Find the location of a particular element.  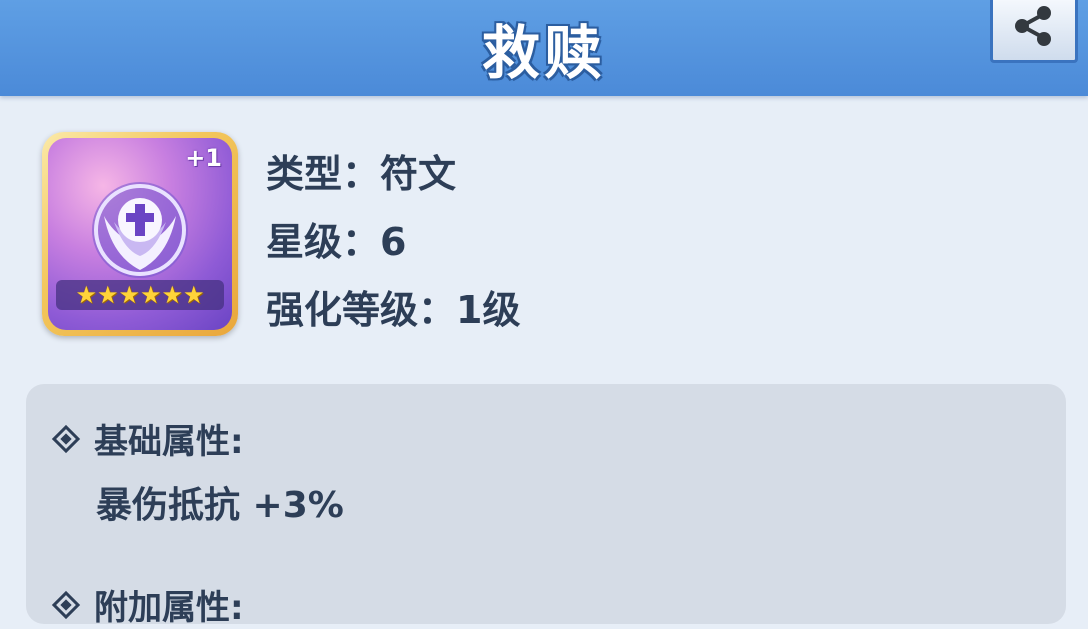

item-star-level: 星级：6 is located at coordinates (336, 242).